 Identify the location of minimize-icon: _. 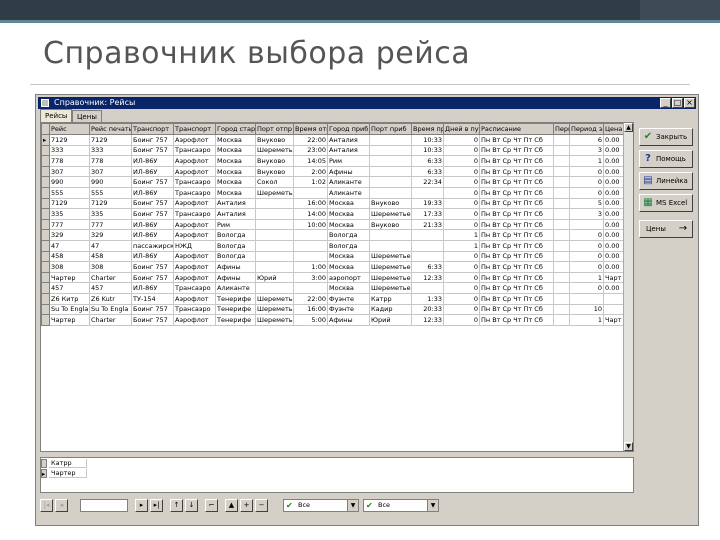
(665, 103).